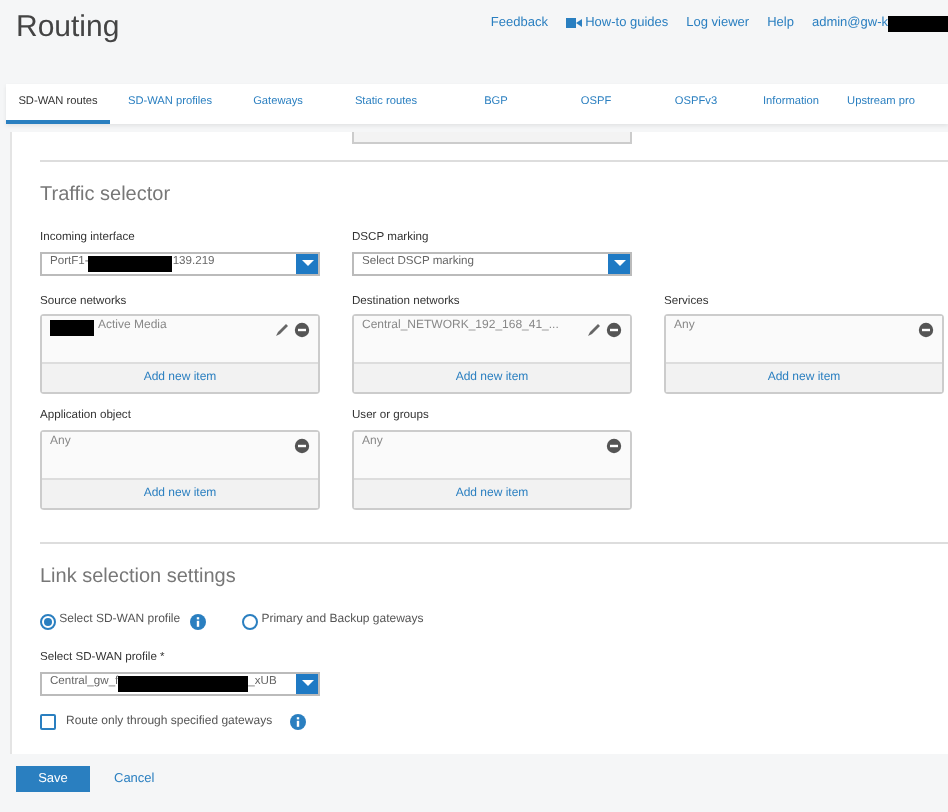  Describe the element at coordinates (492, 138) in the screenshot. I see `input-field` at that location.